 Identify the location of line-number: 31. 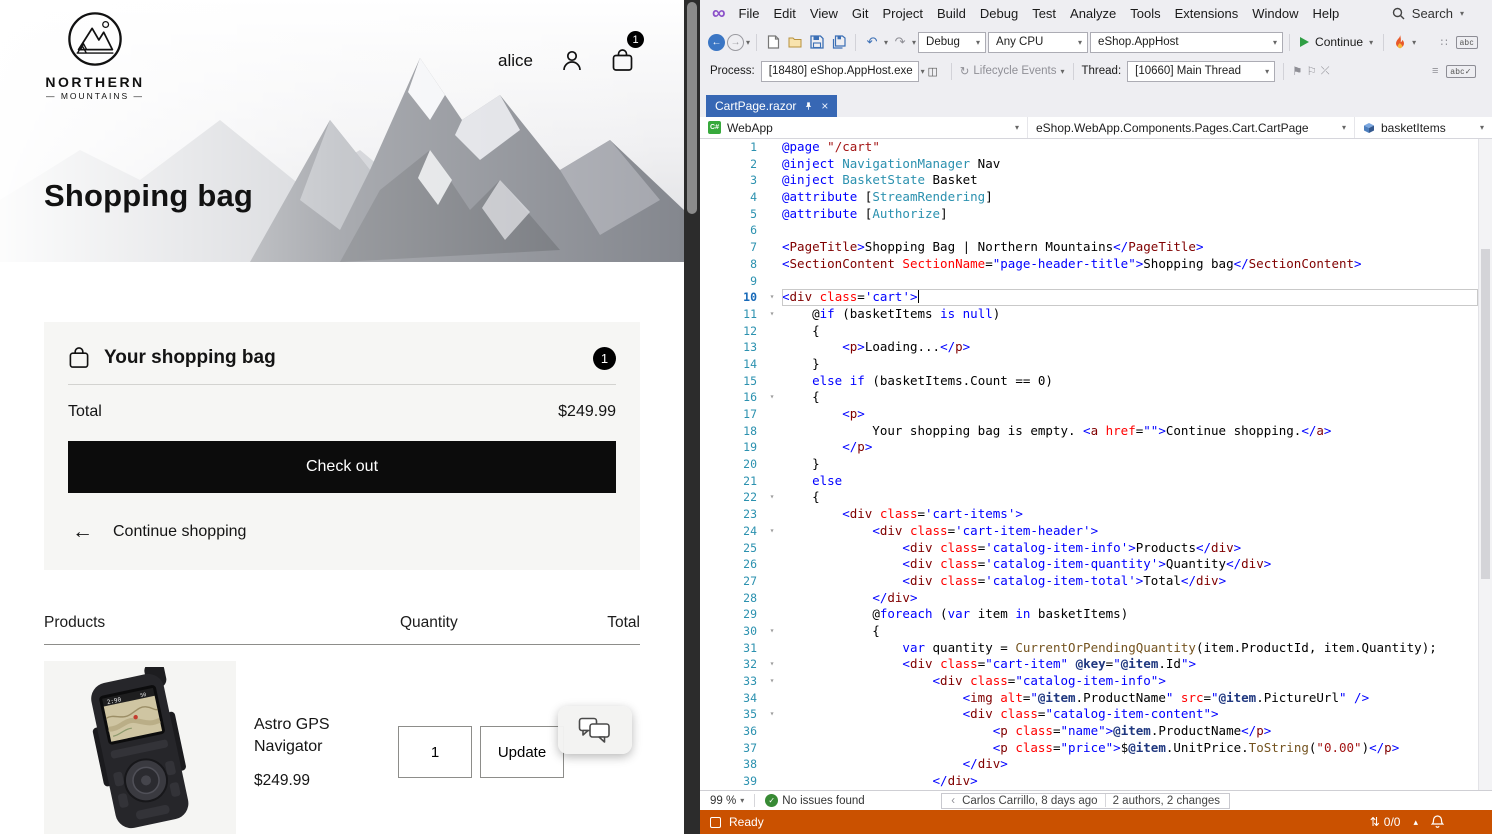
(731, 648).